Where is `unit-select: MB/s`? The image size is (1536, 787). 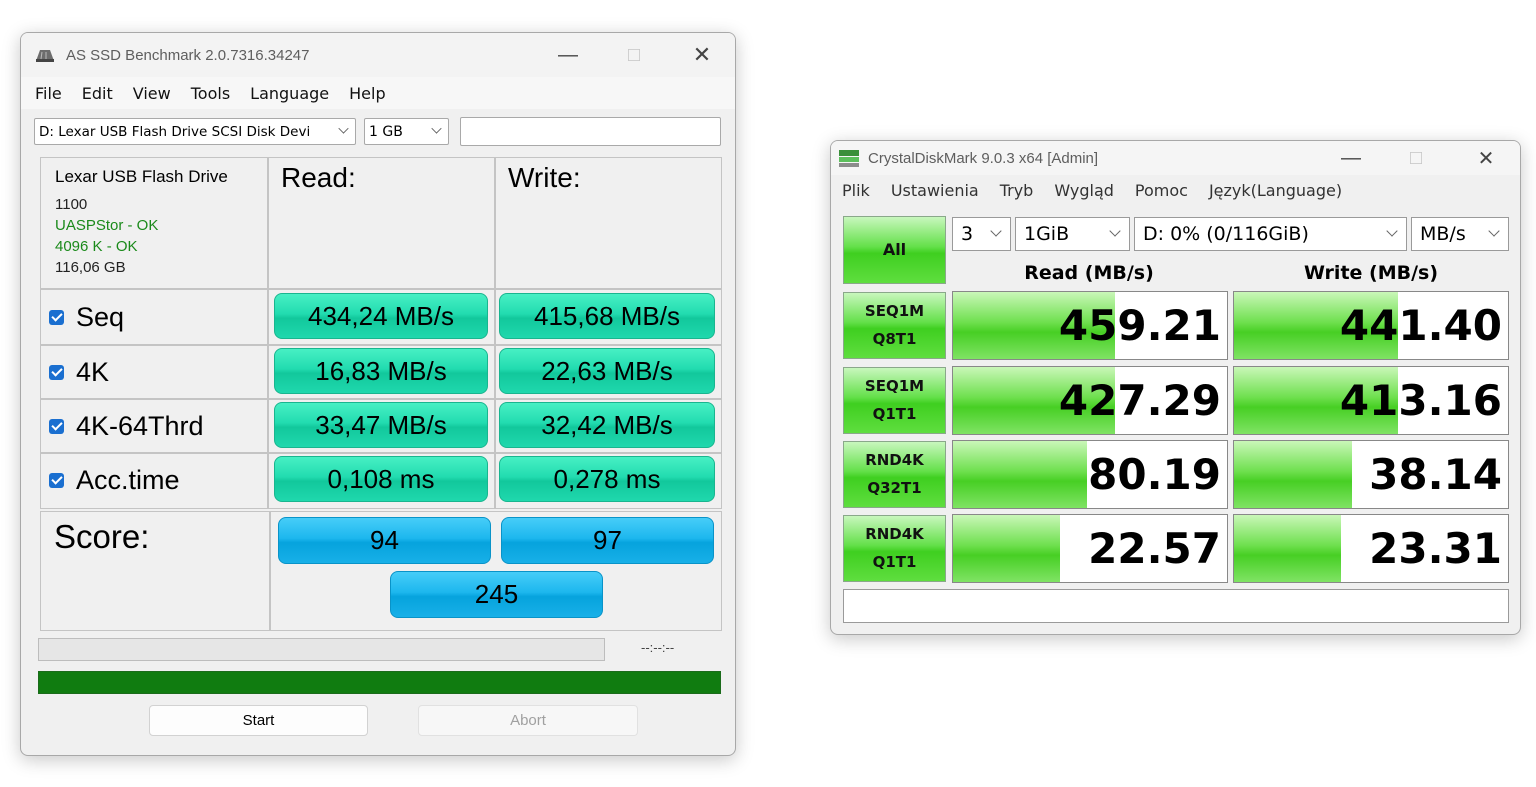 unit-select: MB/s is located at coordinates (1460, 234).